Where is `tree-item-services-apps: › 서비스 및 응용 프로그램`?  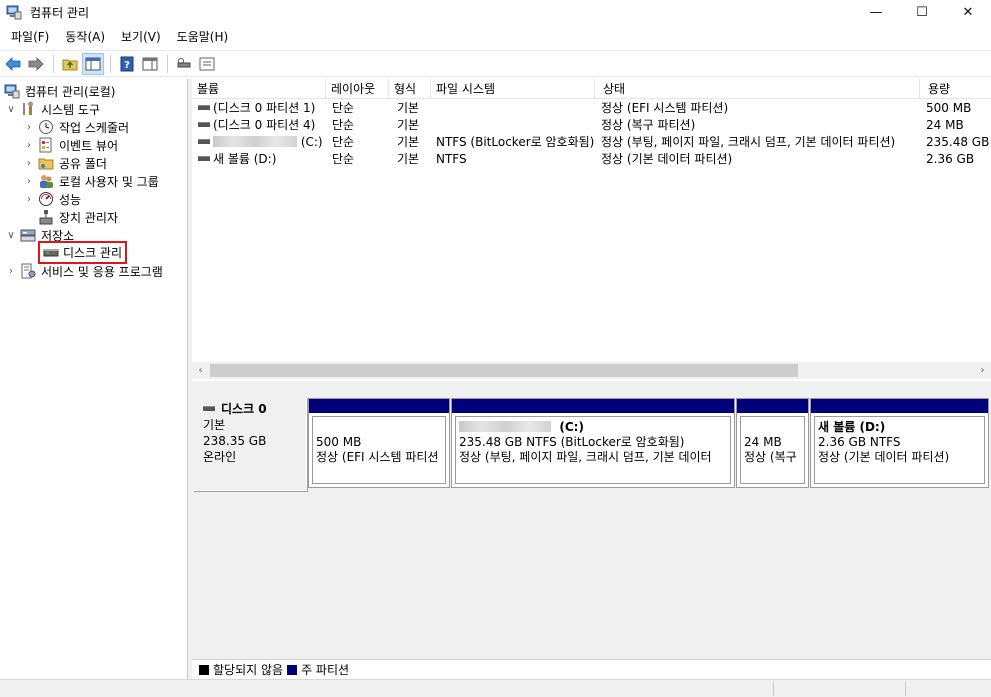 tree-item-services-apps: › 서비스 및 응용 프로그램 is located at coordinates (83, 271).